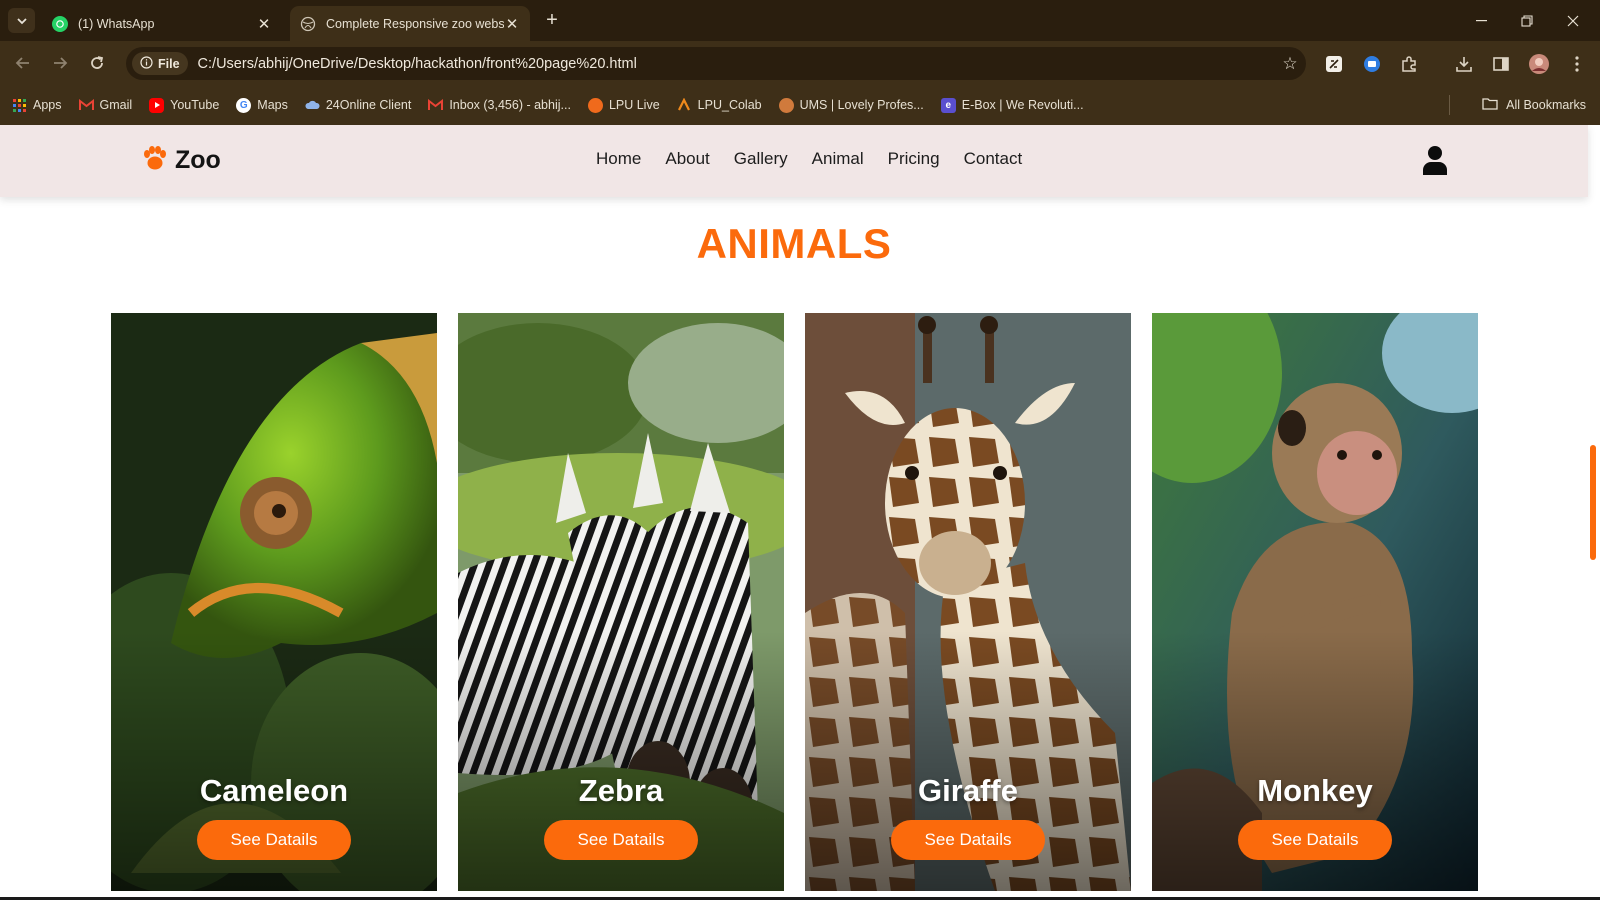 Image resolution: width=1600 pixels, height=900 pixels. Describe the element at coordinates (1573, 20) in the screenshot. I see `close-window-icon` at that location.